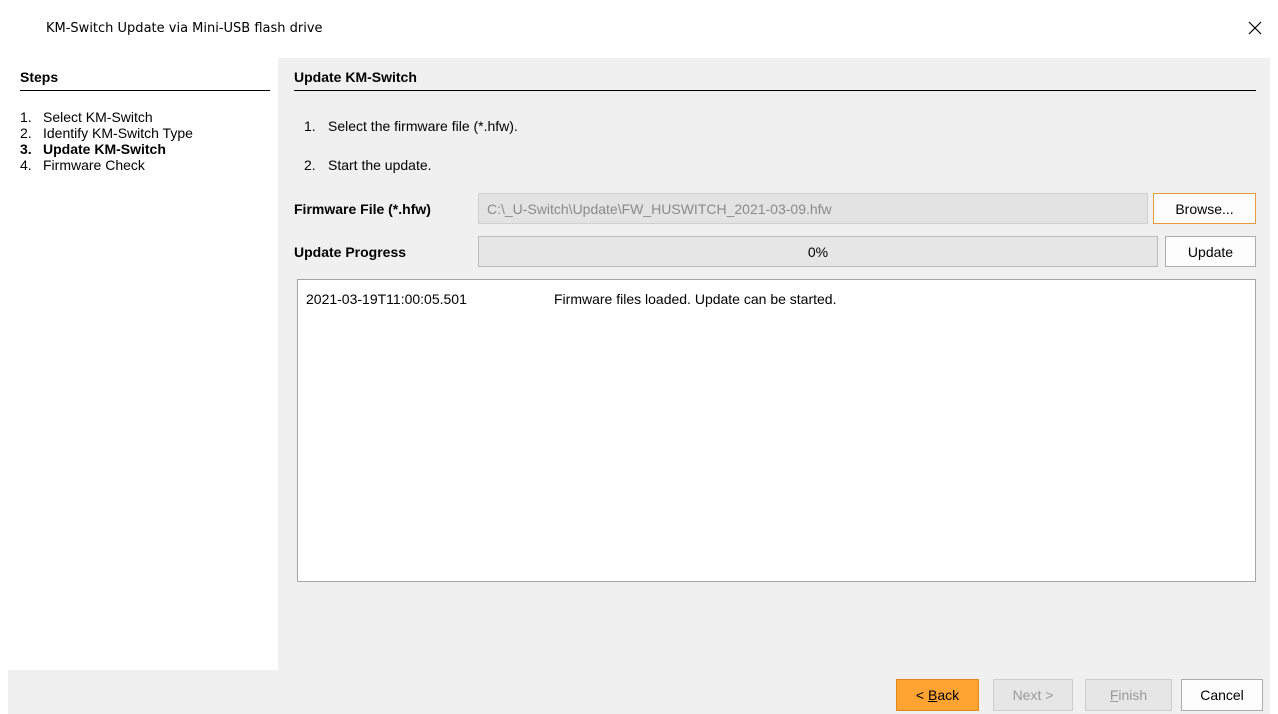 Image resolution: width=1278 pixels, height=714 pixels. Describe the element at coordinates (380, 165) in the screenshot. I see `instruction-text: Start the update.` at that location.